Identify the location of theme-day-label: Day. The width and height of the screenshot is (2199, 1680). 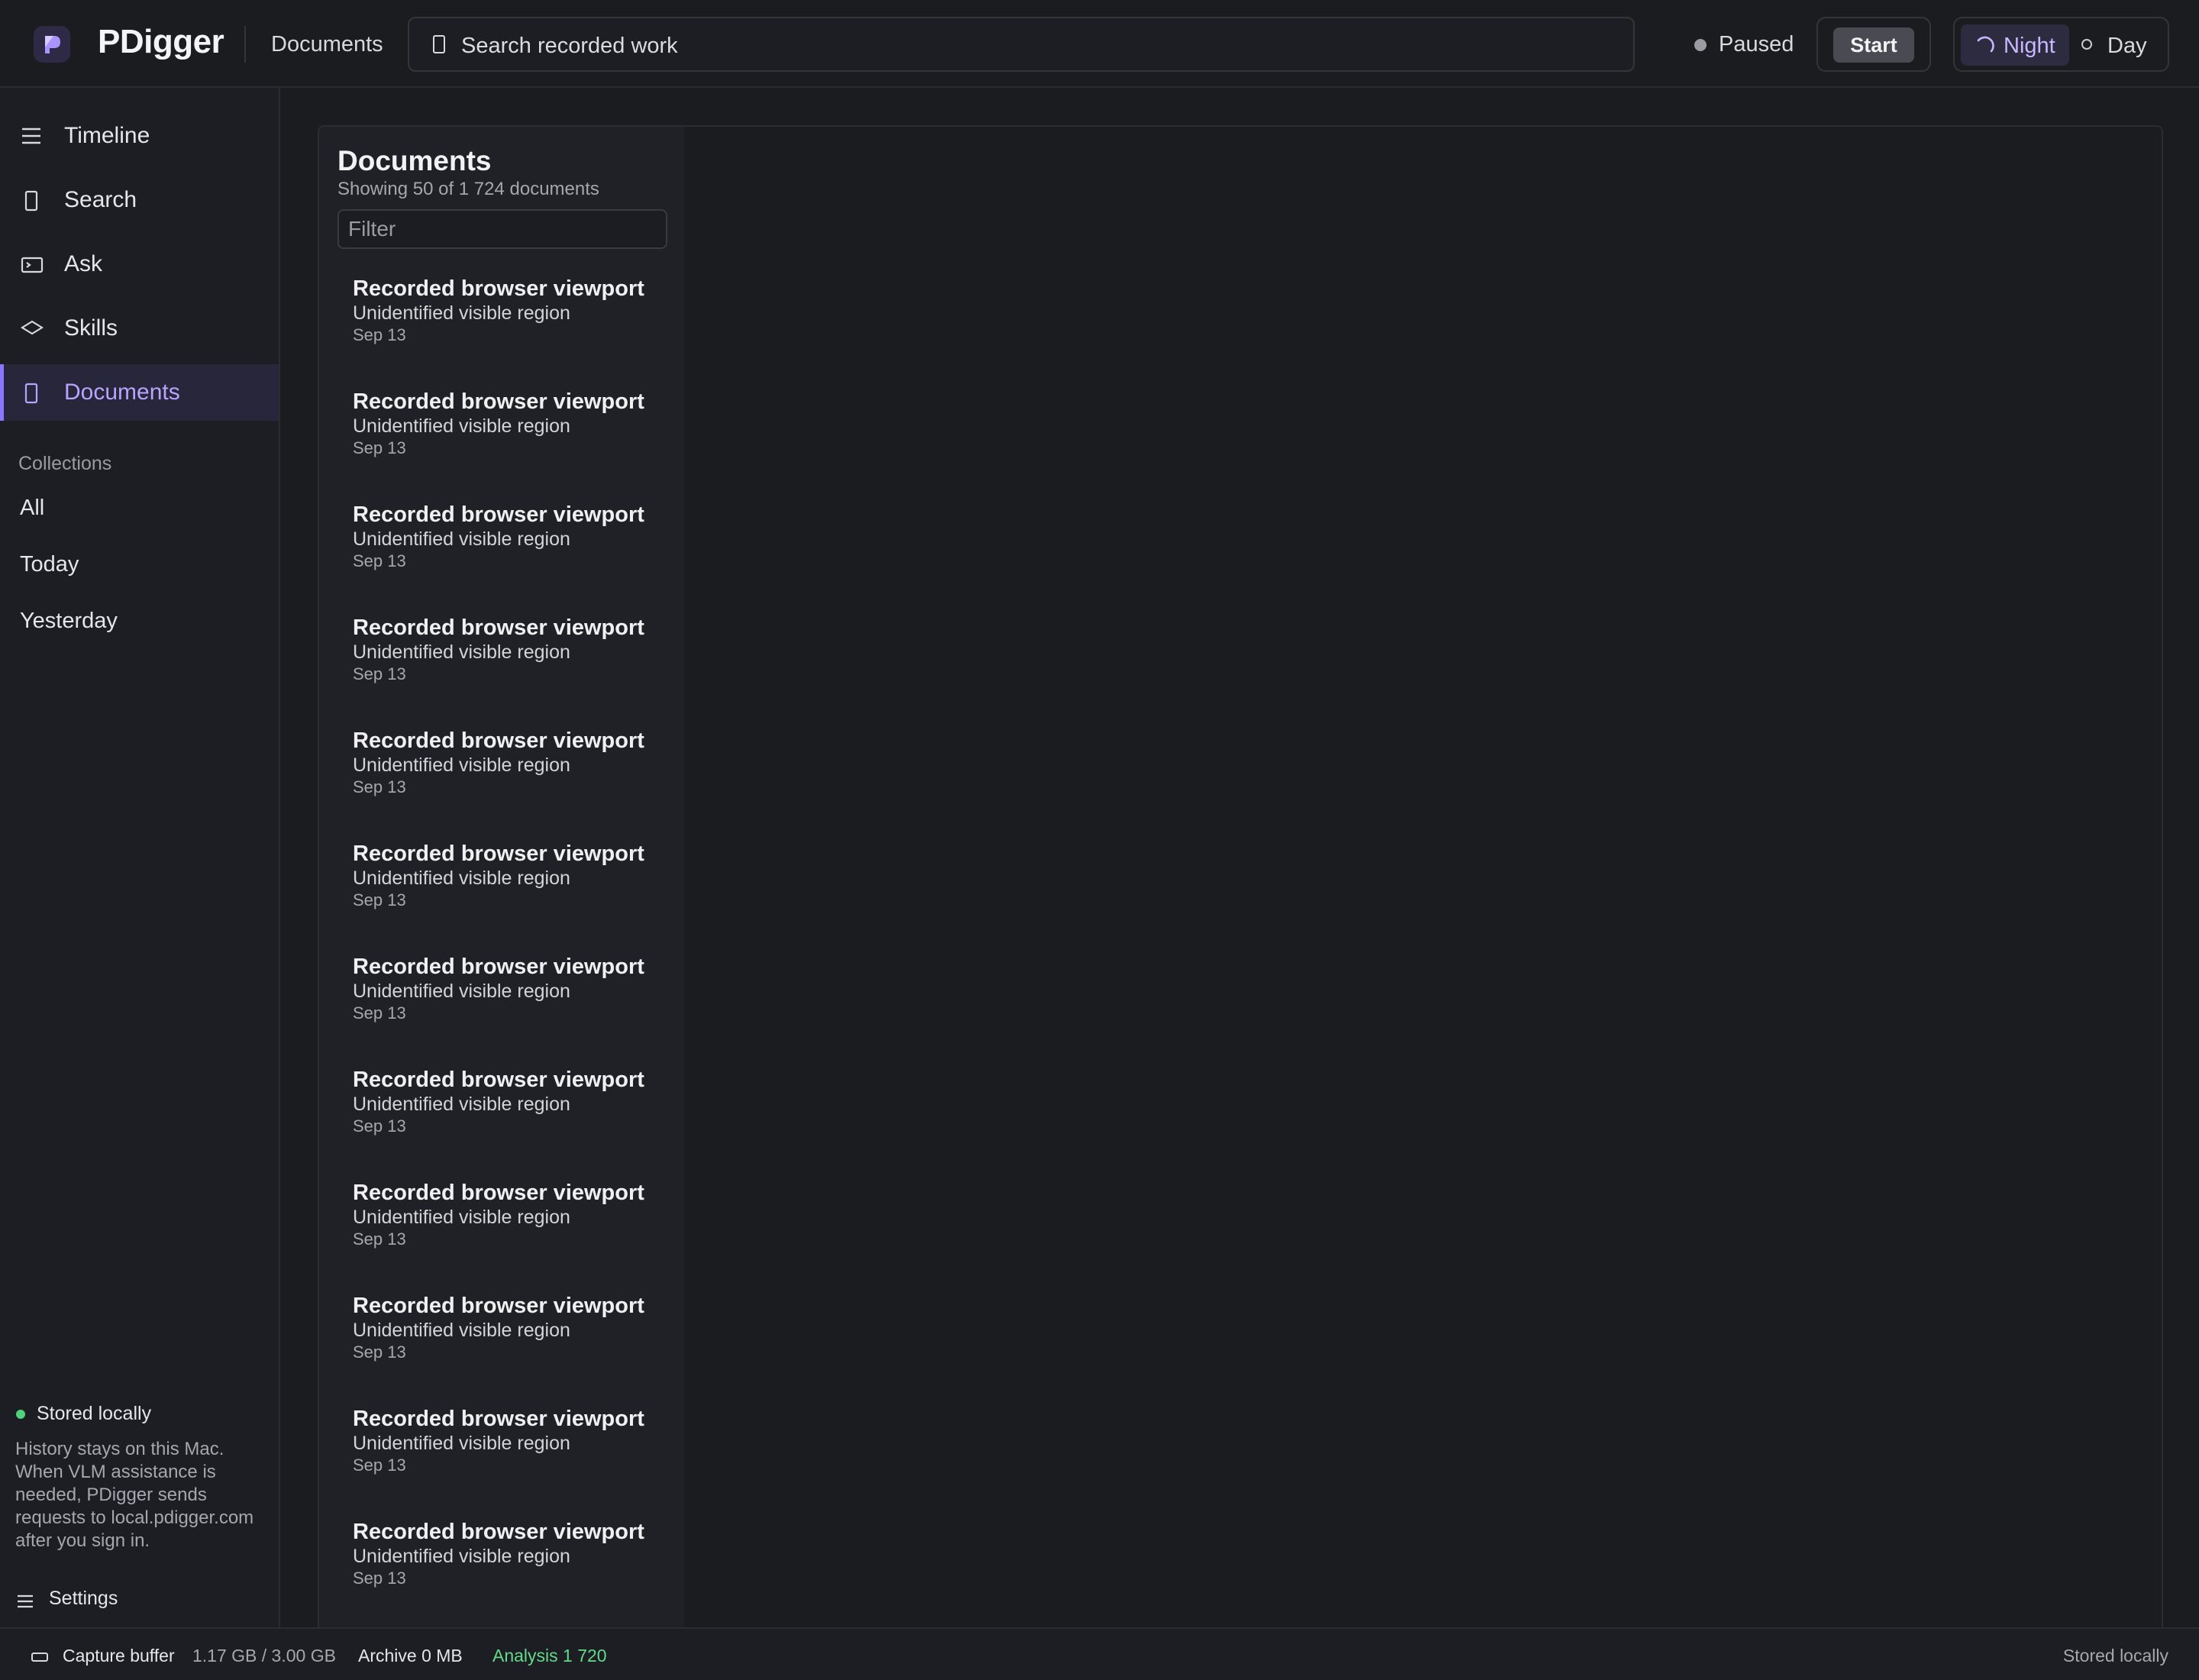
(2127, 46).